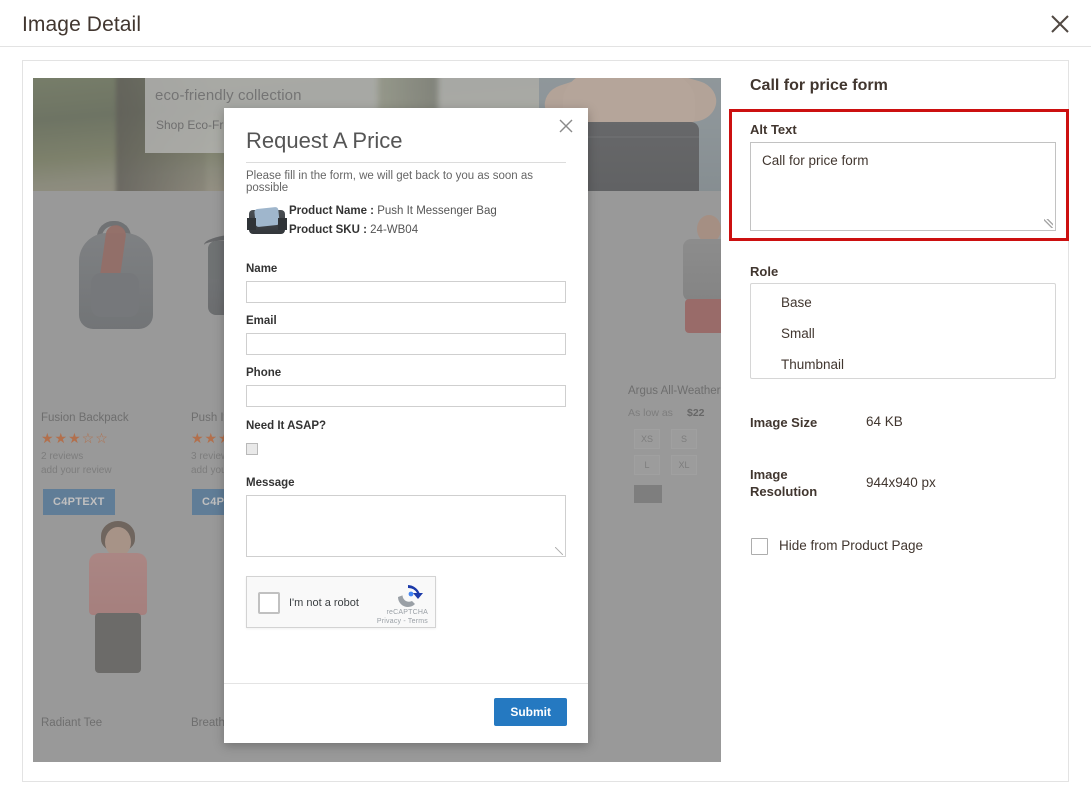 The height and width of the screenshot is (795, 1091). I want to click on add-review-link: add your review, so click(76, 470).